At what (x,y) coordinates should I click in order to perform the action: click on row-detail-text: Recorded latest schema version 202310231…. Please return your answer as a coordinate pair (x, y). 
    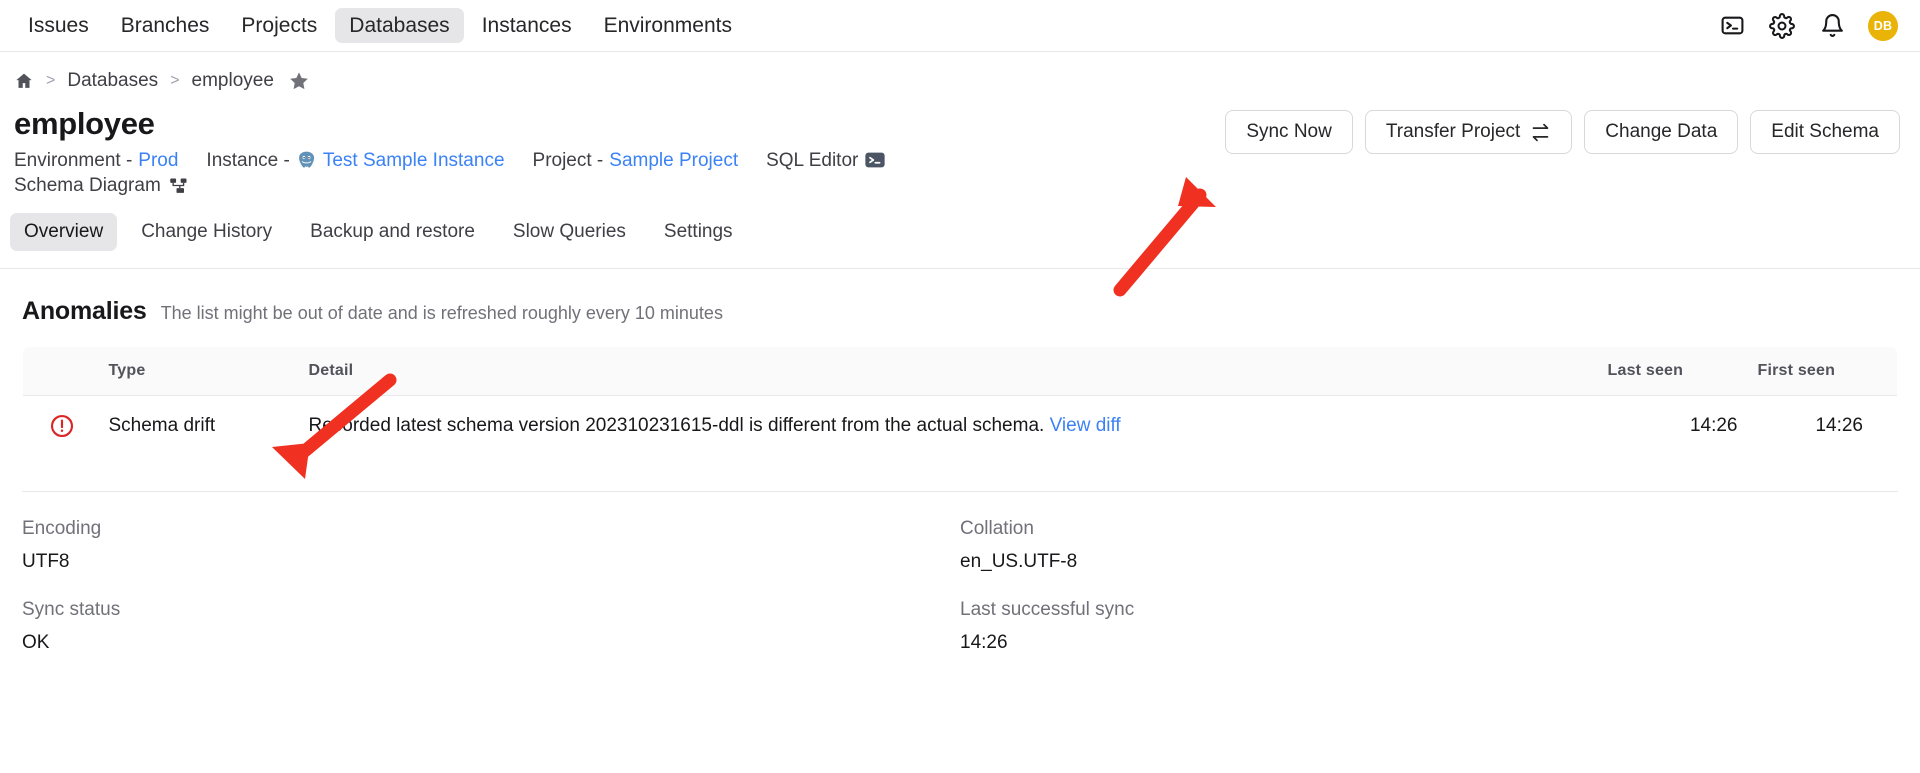
    Looking at the image, I should click on (676, 426).